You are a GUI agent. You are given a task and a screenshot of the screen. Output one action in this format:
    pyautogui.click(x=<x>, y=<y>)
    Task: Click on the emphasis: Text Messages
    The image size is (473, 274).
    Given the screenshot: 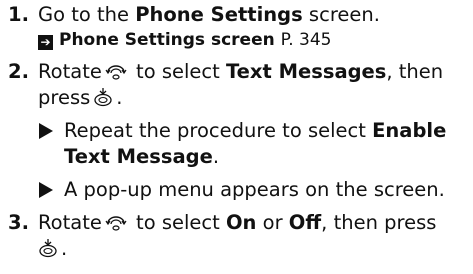 What is the action you would take?
    pyautogui.click(x=306, y=71)
    